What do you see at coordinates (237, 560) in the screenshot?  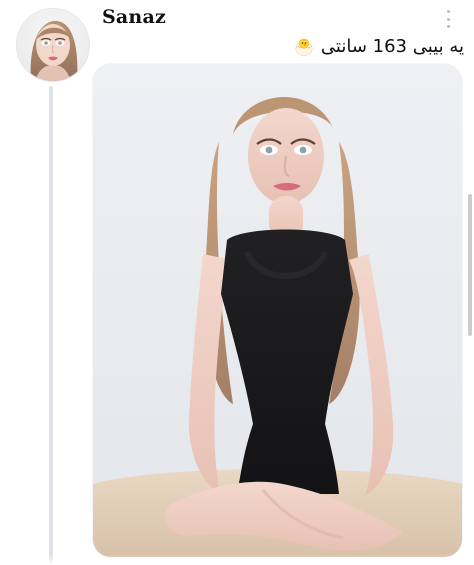 I see `bottom-fade` at bounding box center [237, 560].